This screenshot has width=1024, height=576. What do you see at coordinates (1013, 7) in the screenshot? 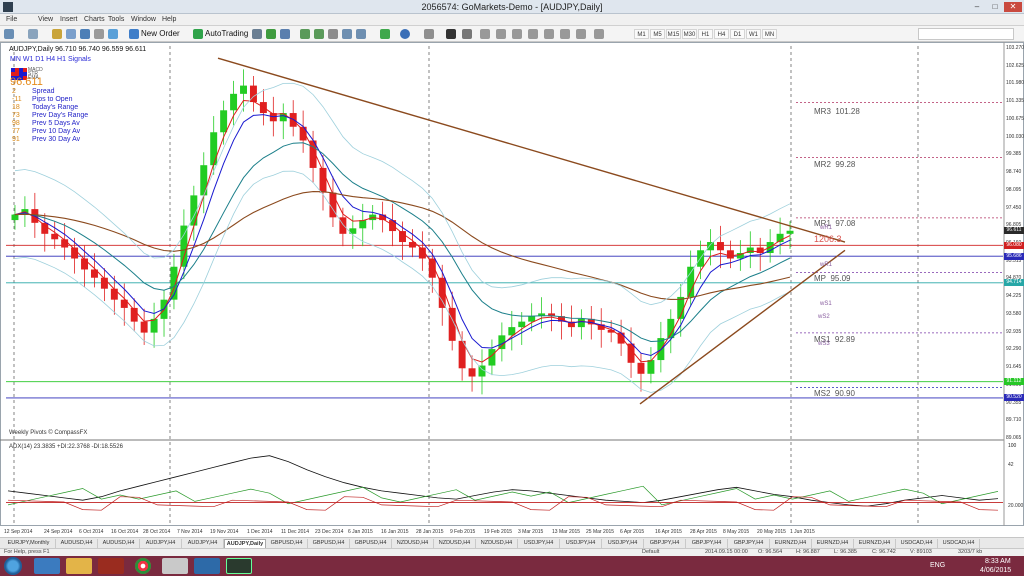
I see `close-button: ✕` at bounding box center [1013, 7].